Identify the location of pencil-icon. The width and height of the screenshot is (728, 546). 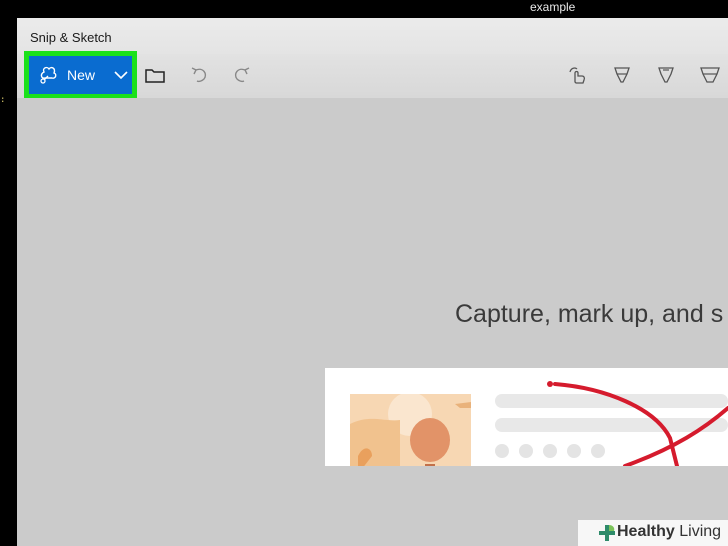
(666, 75).